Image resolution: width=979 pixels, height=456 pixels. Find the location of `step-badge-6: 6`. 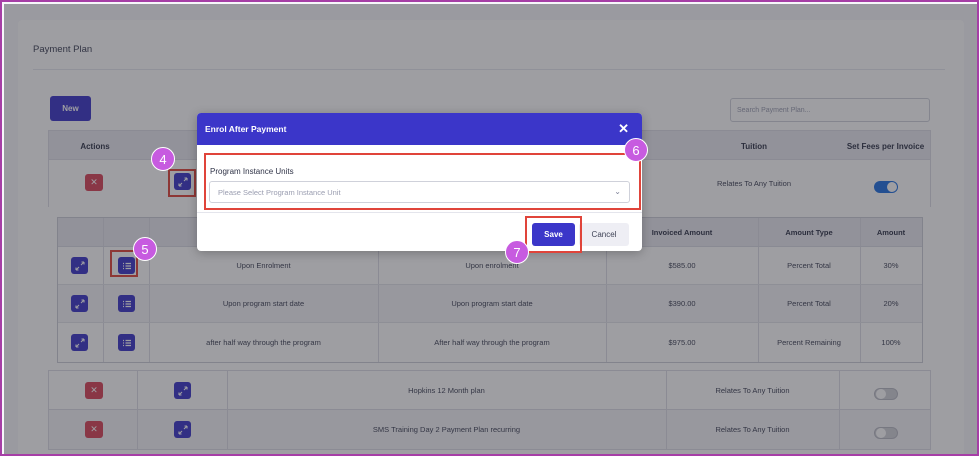

step-badge-6: 6 is located at coordinates (636, 150).